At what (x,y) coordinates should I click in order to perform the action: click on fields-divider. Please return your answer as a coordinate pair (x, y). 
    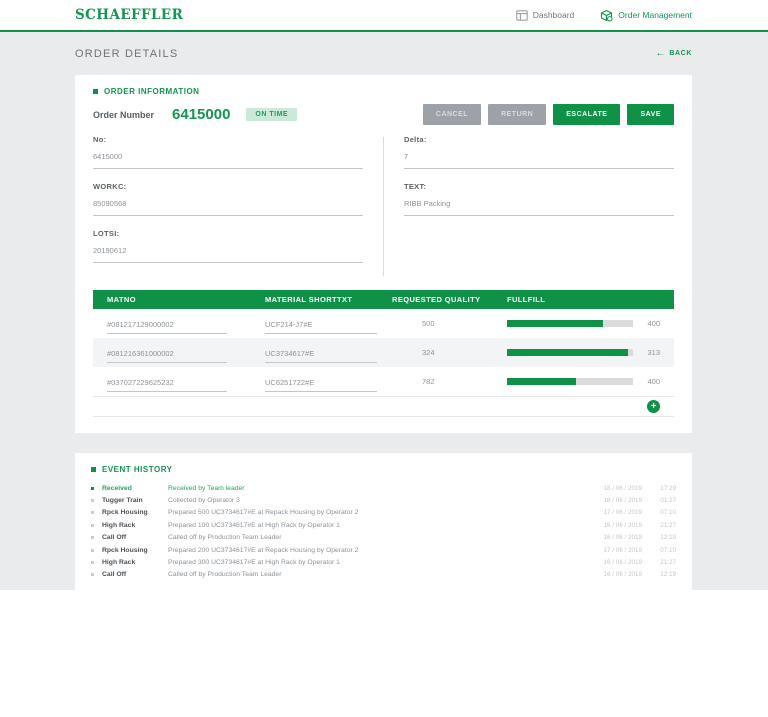
    Looking at the image, I should click on (383, 206).